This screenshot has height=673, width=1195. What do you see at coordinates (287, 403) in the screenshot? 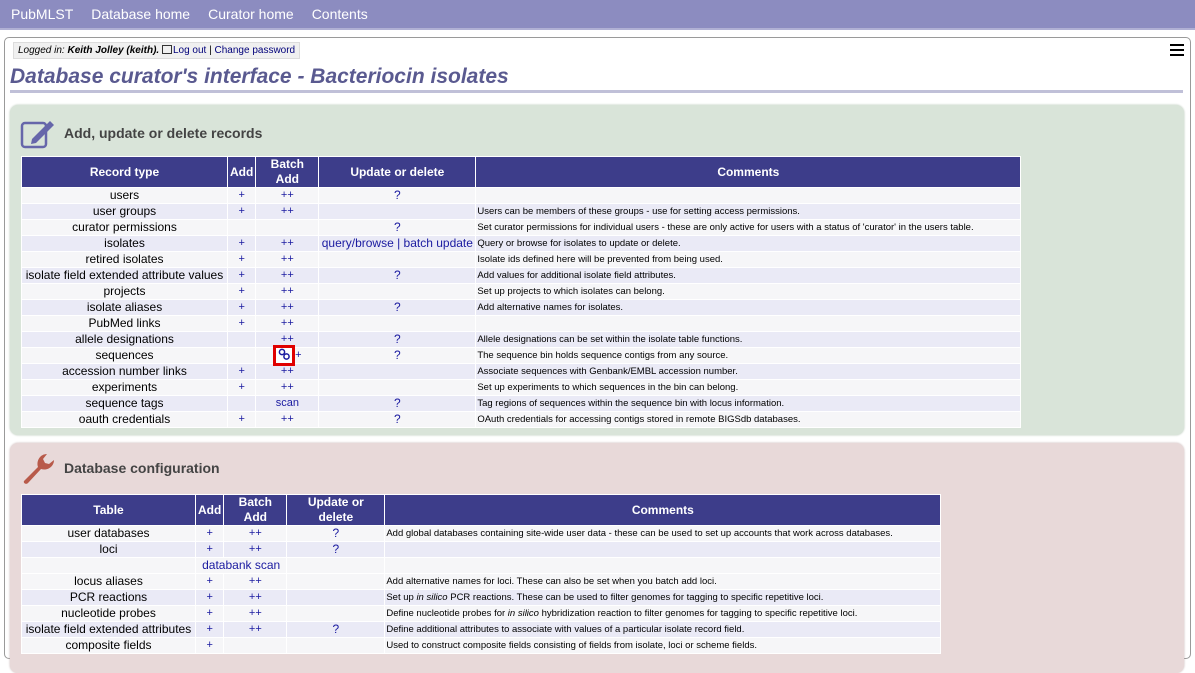
I see `batch-add-link: scan` at bounding box center [287, 403].